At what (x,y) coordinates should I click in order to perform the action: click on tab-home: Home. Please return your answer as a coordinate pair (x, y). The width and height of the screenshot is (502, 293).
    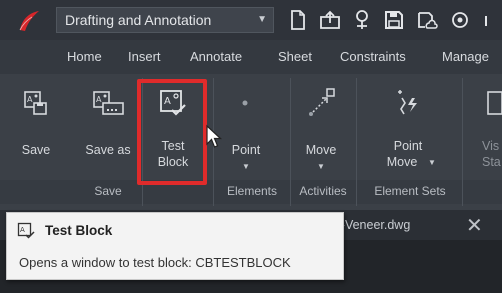
    Looking at the image, I should click on (84, 56).